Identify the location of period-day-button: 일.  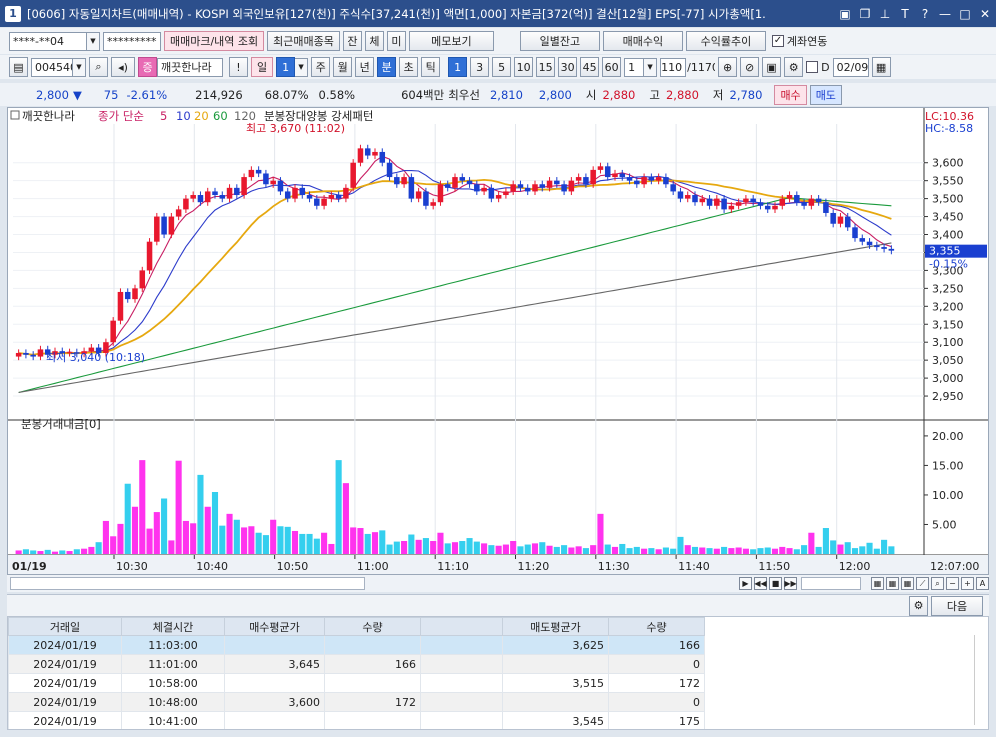
(262, 67).